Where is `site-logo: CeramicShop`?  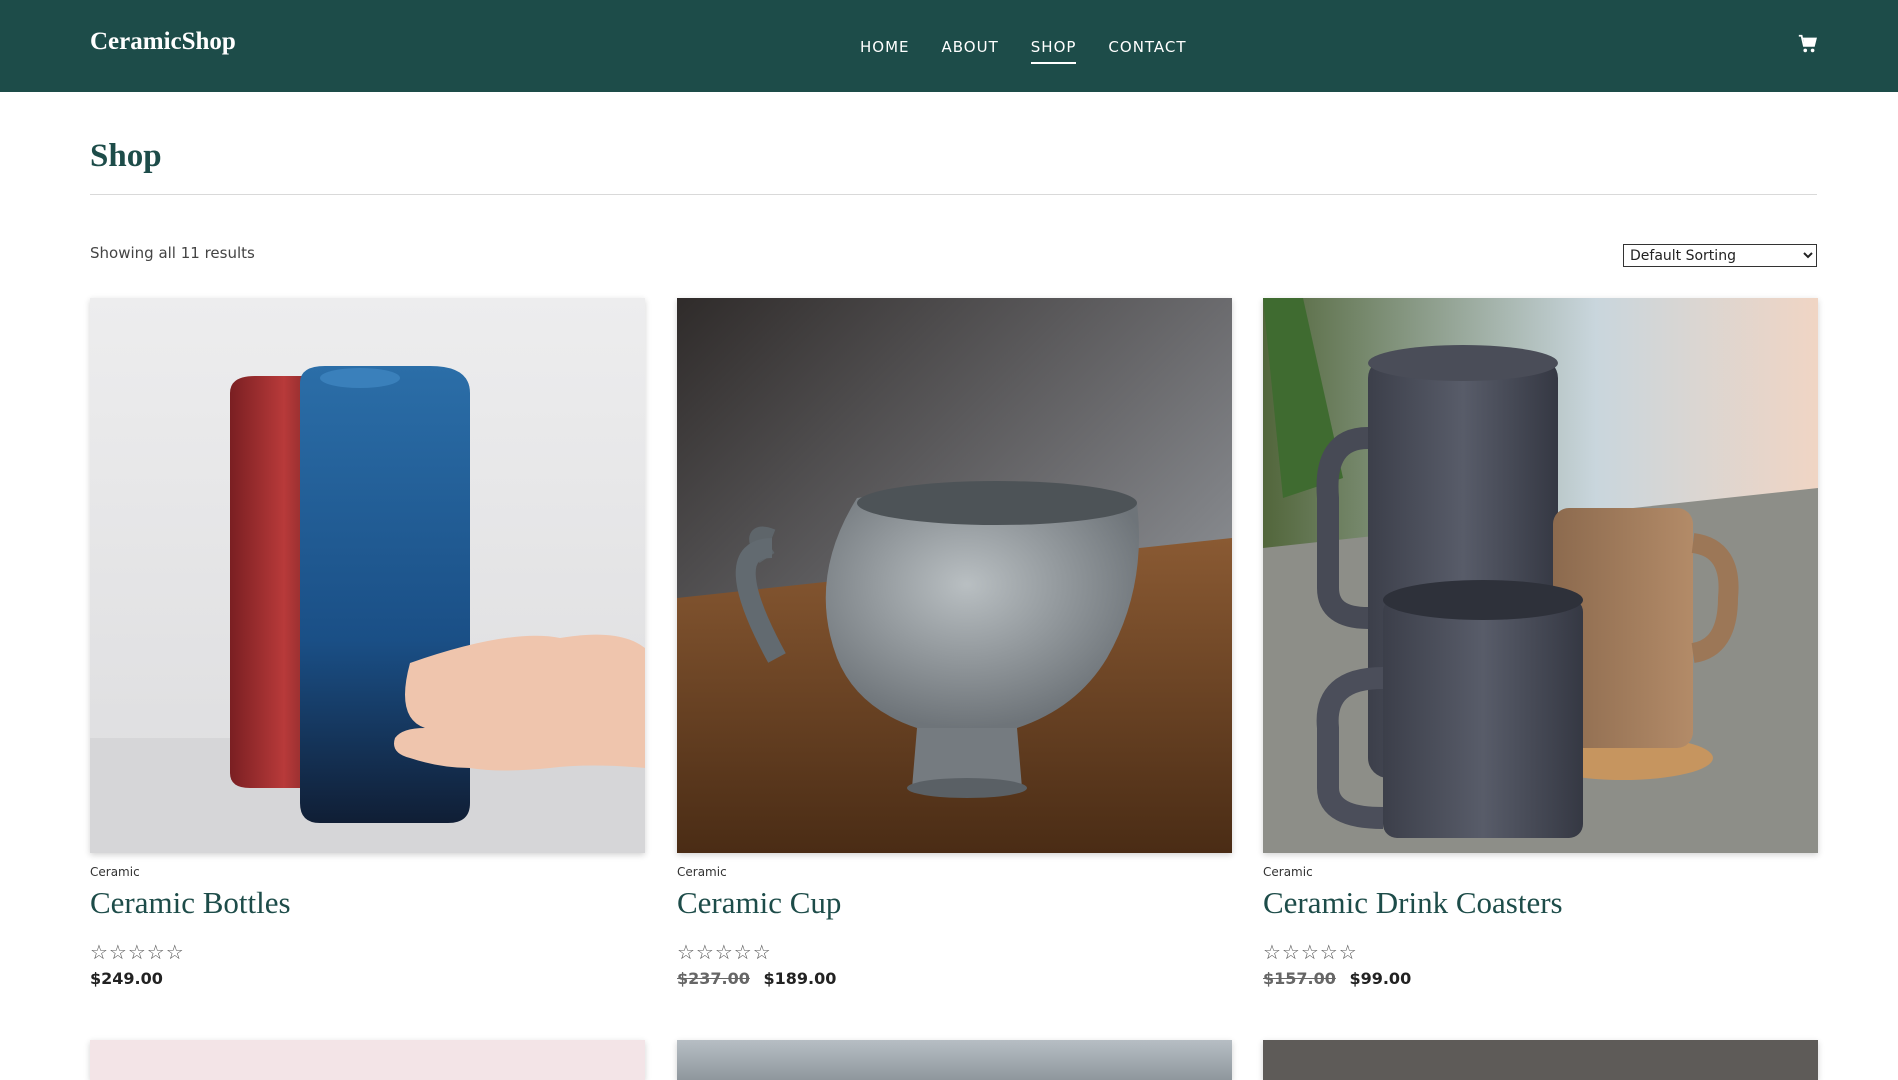
site-logo: CeramicShop is located at coordinates (163, 42).